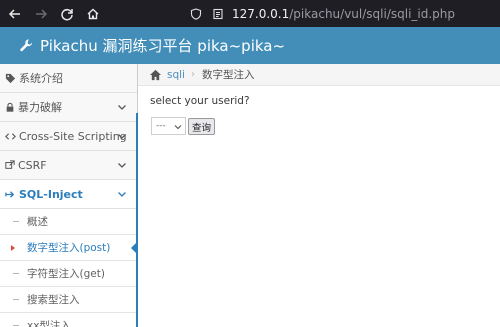  Describe the element at coordinates (10, 78) in the screenshot. I see `tag-icon` at that location.